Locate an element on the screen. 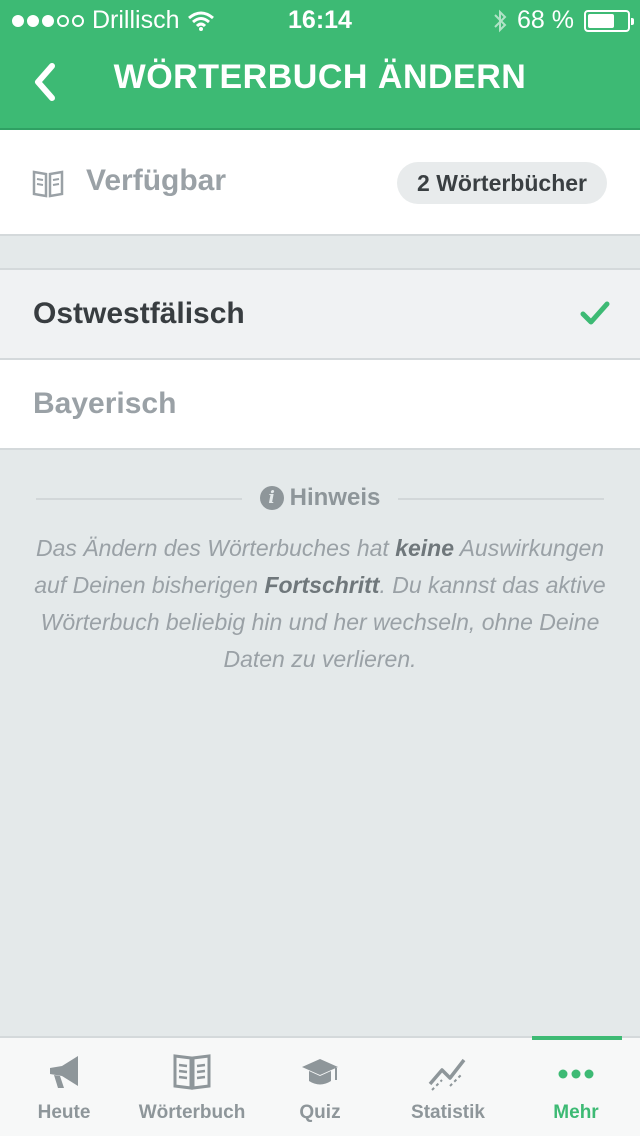 The image size is (640, 1136). tab-heute: Heute is located at coordinates (64, 1087).